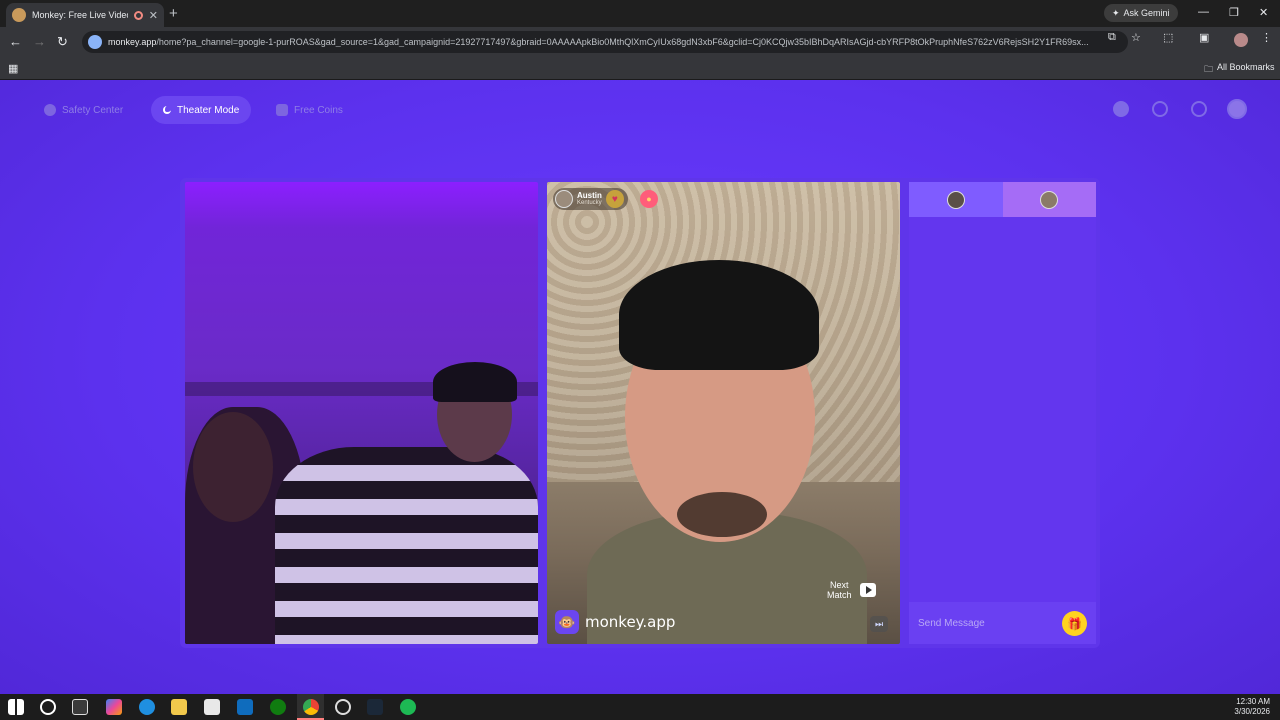 This screenshot has height=720, width=1280. What do you see at coordinates (1263, 12) in the screenshot?
I see `close-window-icon: ✕` at bounding box center [1263, 12].